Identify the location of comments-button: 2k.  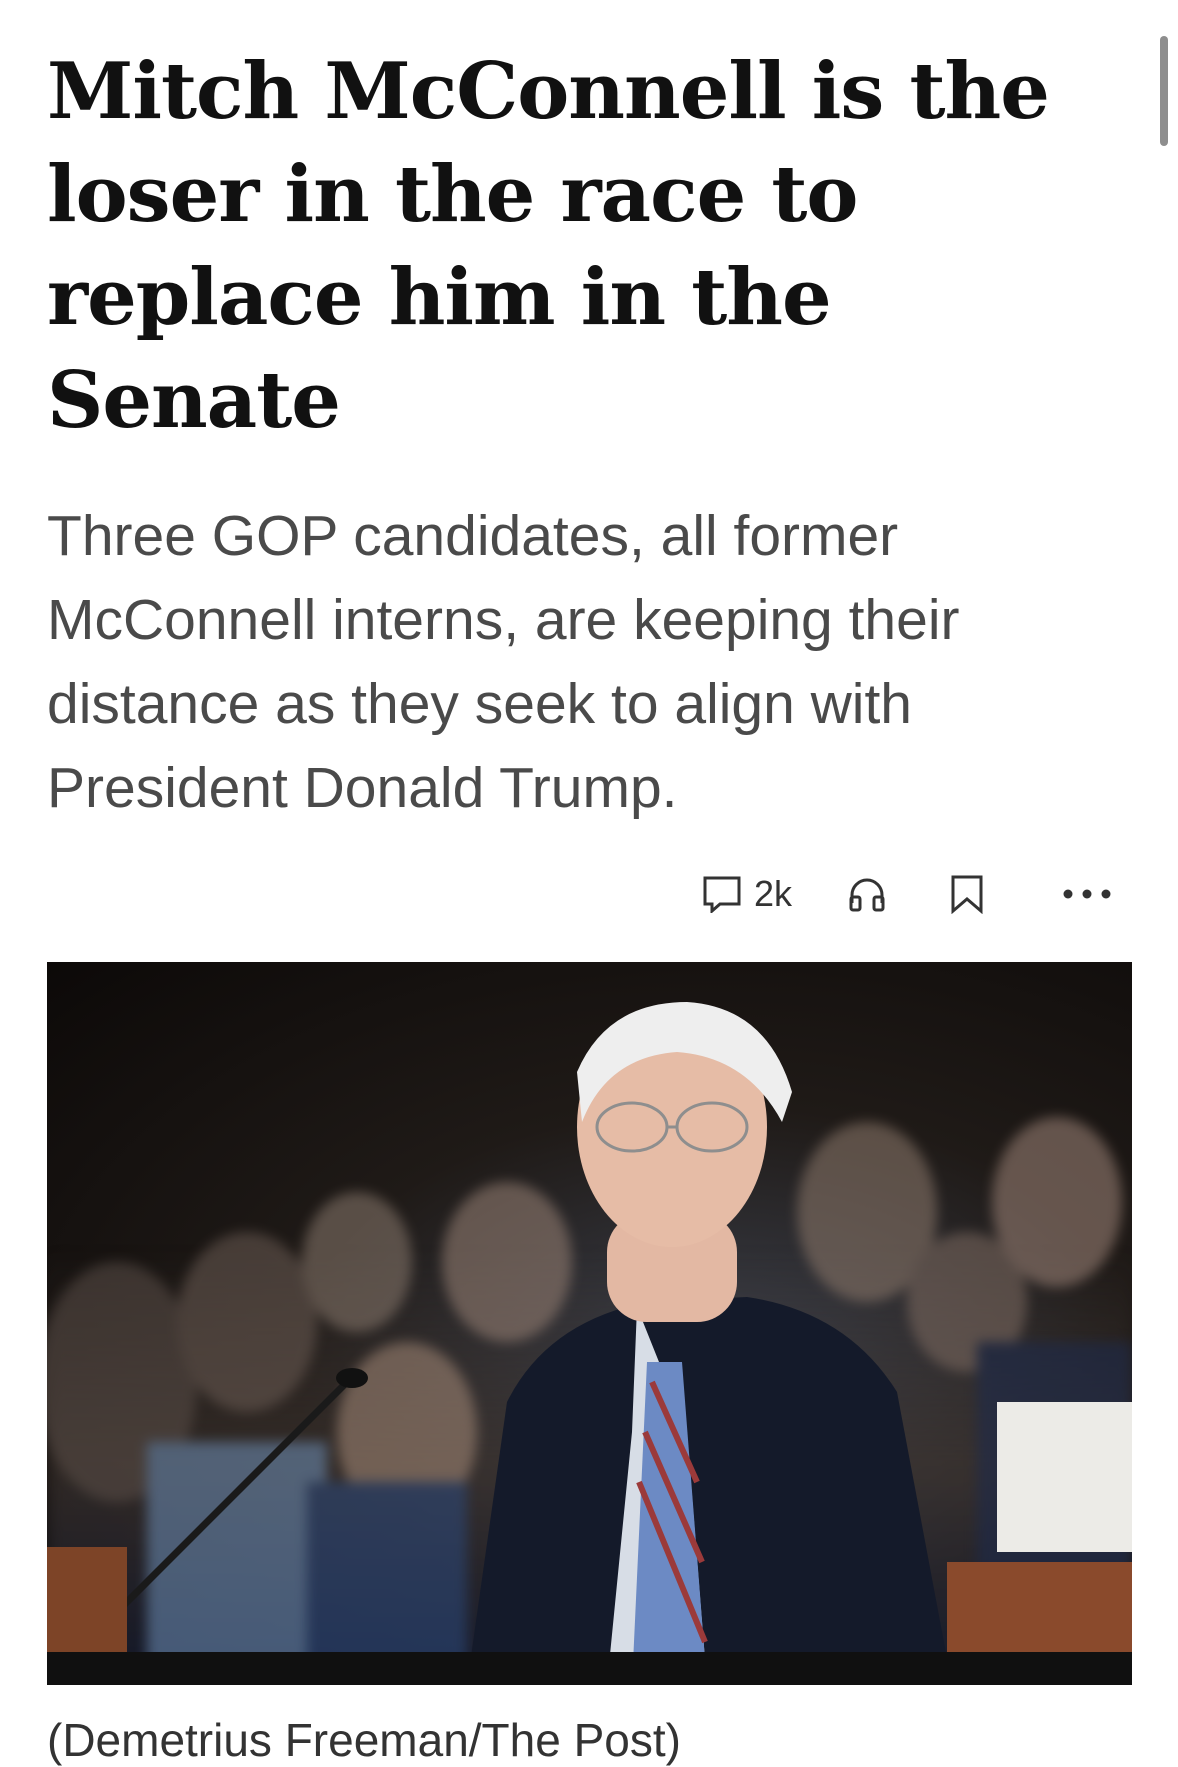
(757, 894).